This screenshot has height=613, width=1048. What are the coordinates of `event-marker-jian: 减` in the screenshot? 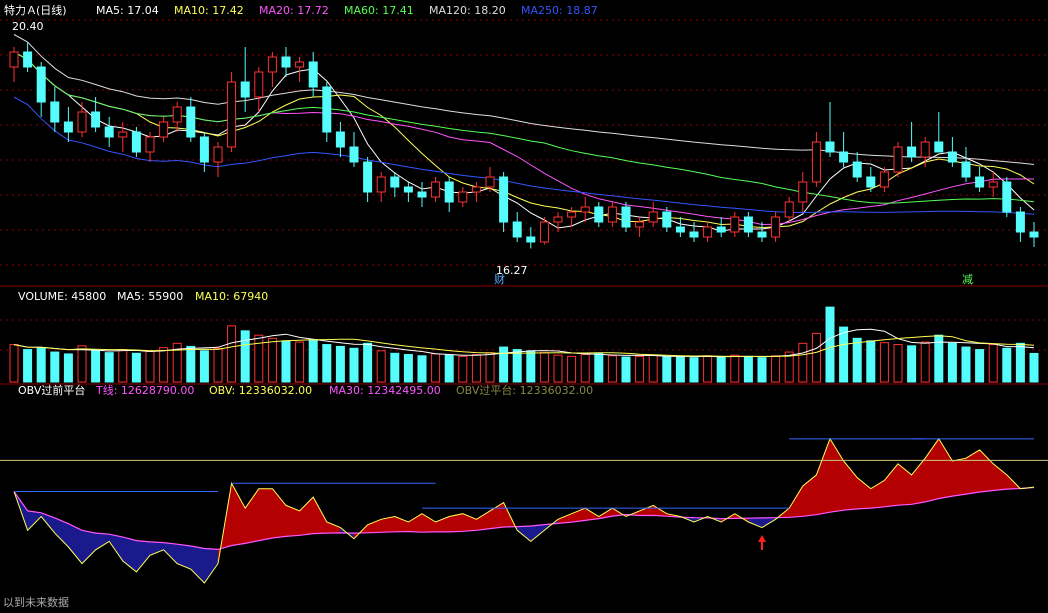 It's located at (967, 279).